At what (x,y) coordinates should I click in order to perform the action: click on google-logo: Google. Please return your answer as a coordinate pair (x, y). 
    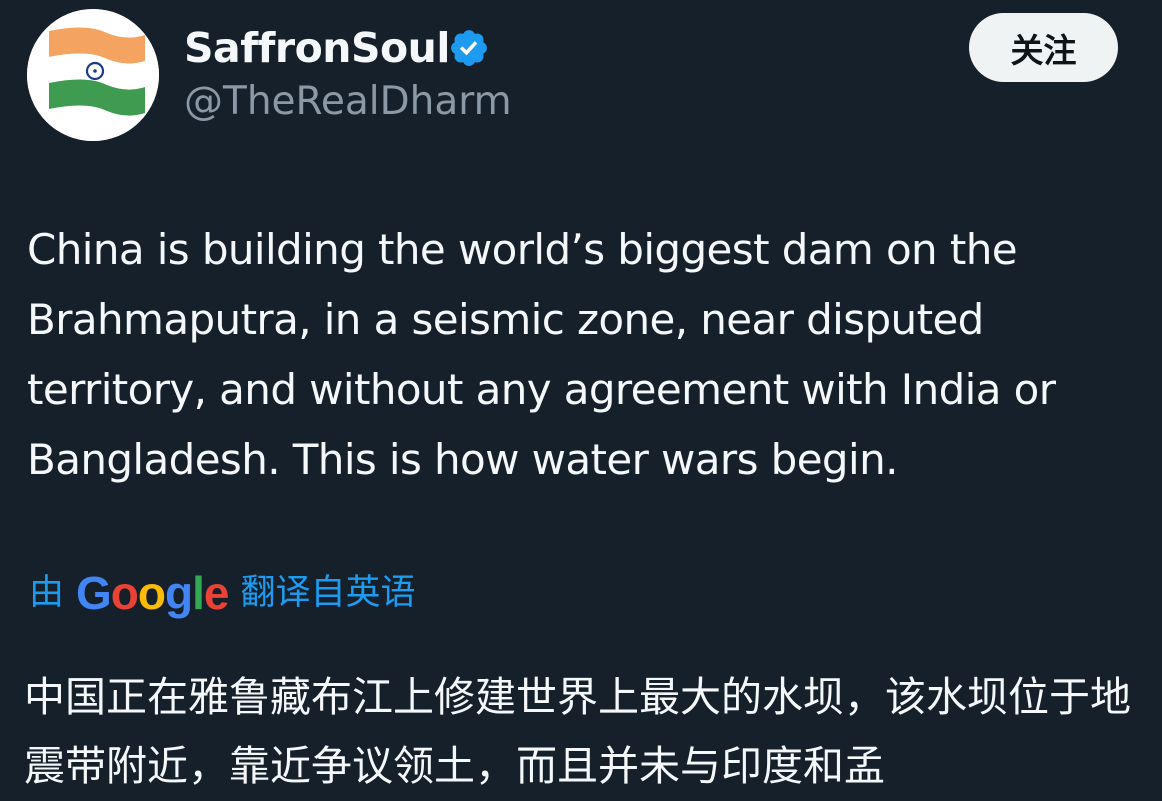
    Looking at the image, I should click on (153, 593).